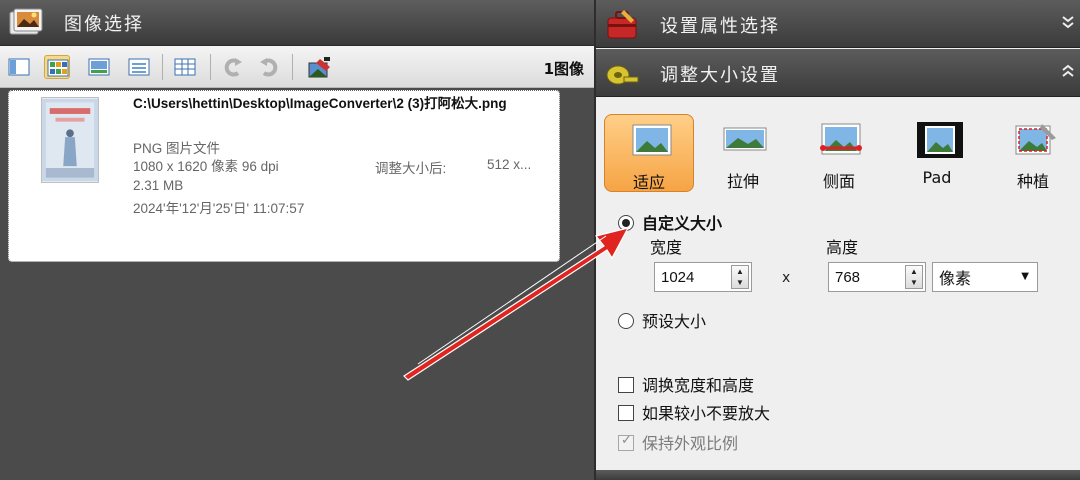 The height and width of the screenshot is (480, 1080). I want to click on next-section-header, so click(838, 475).